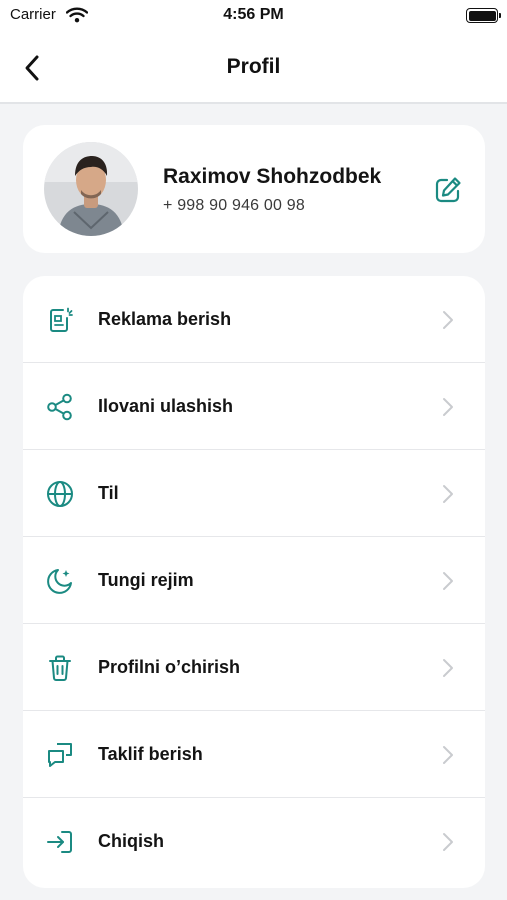  What do you see at coordinates (254, 189) in the screenshot?
I see `profile-card: Raximov Shohzodbek + 998 90 946 00 98` at bounding box center [254, 189].